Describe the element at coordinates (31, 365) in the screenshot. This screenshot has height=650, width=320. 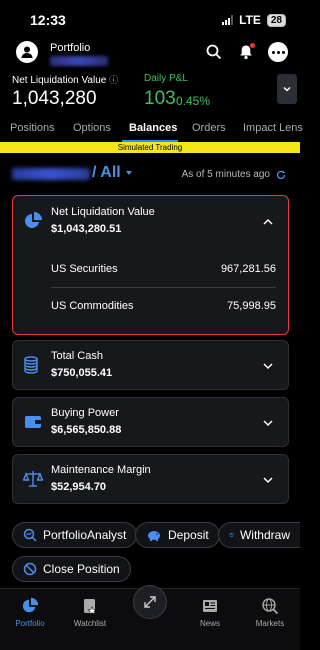
I see `coins-icon` at that location.